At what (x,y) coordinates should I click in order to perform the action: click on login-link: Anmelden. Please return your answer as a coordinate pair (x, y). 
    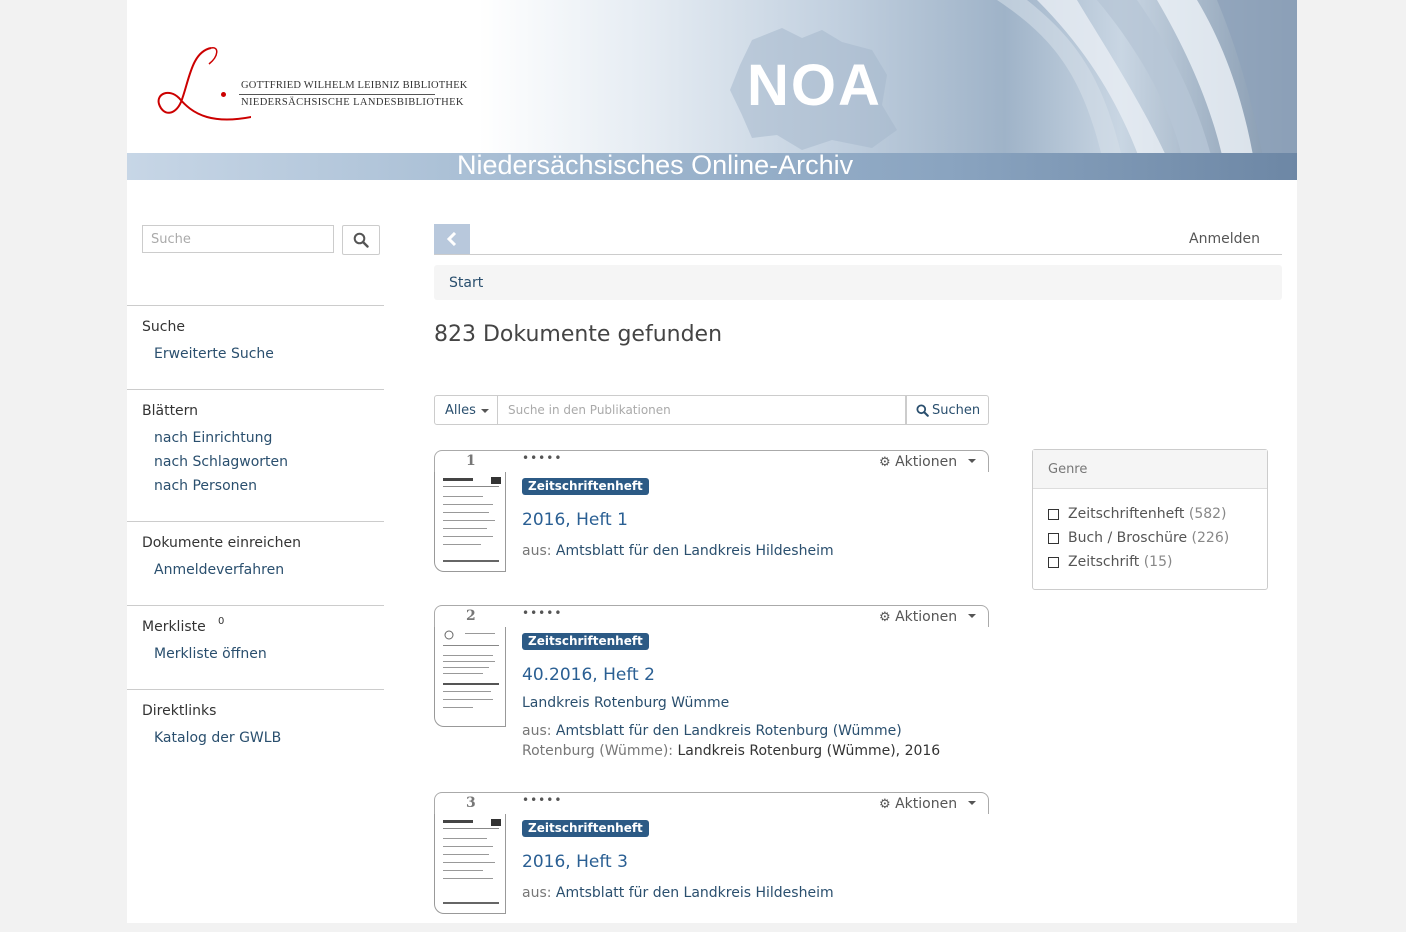
    Looking at the image, I should click on (1224, 239).